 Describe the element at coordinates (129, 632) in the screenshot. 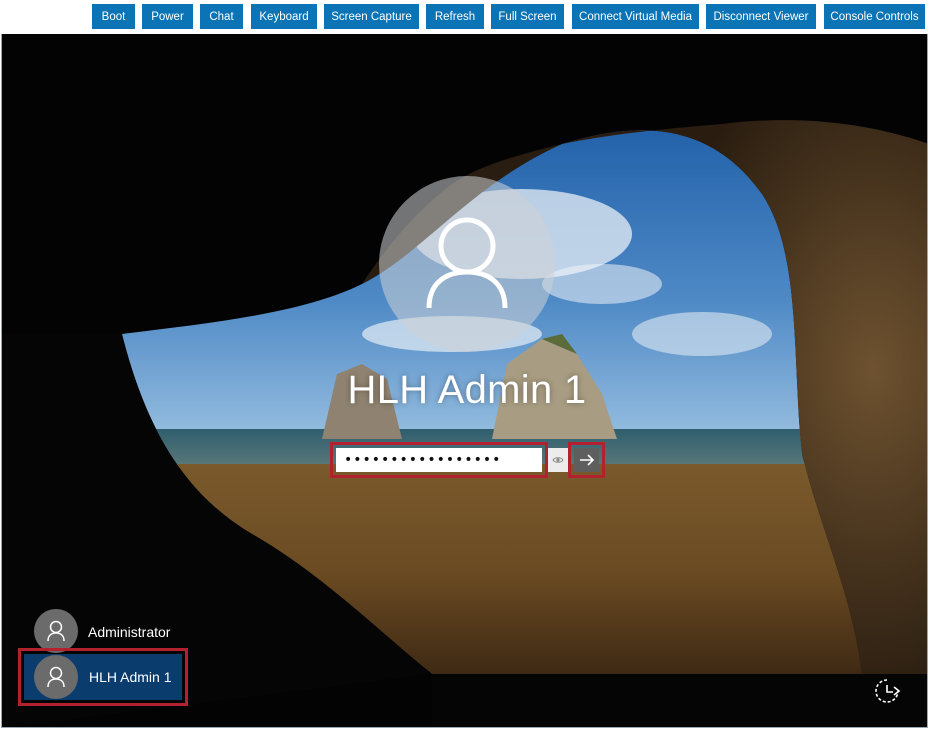

I see `user-list-item-label: Administrator` at that location.